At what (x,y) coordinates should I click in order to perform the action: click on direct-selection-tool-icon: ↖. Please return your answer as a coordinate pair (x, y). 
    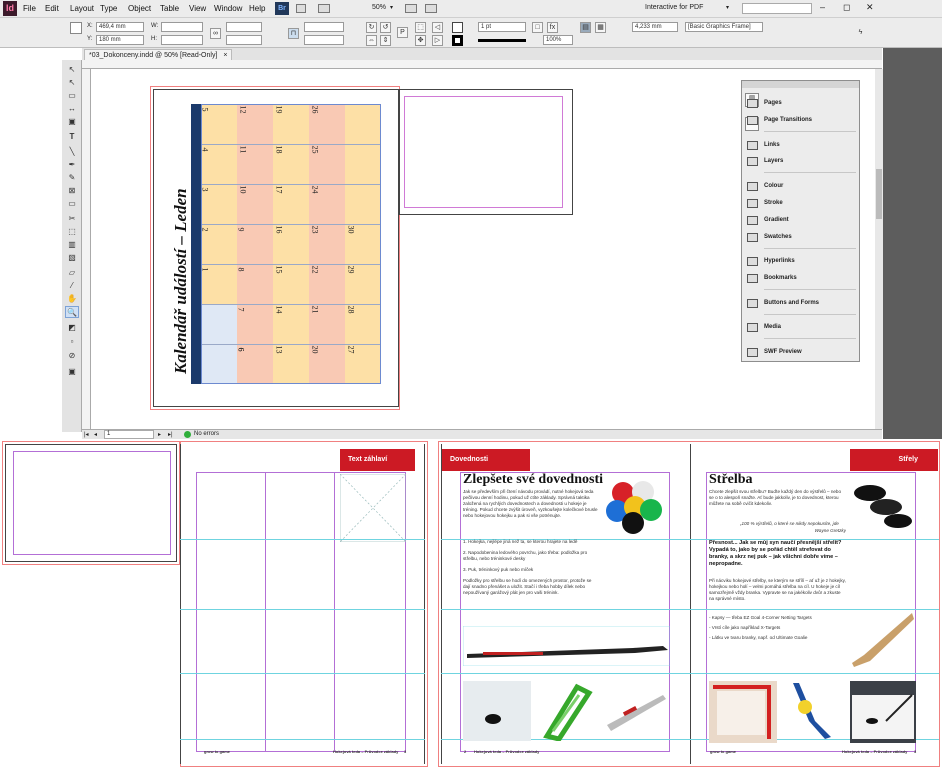
    Looking at the image, I should click on (72, 83).